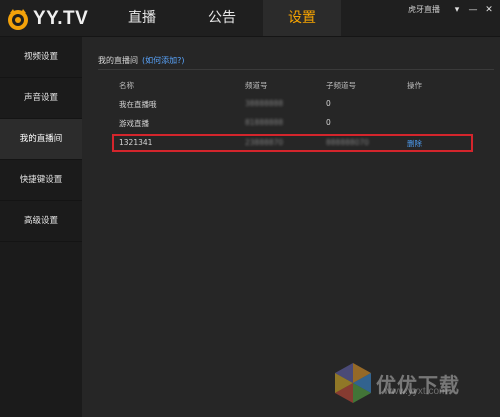 This screenshot has width=500, height=417. What do you see at coordinates (222, 18) in the screenshot?
I see `tab-announcement: 公告` at bounding box center [222, 18].